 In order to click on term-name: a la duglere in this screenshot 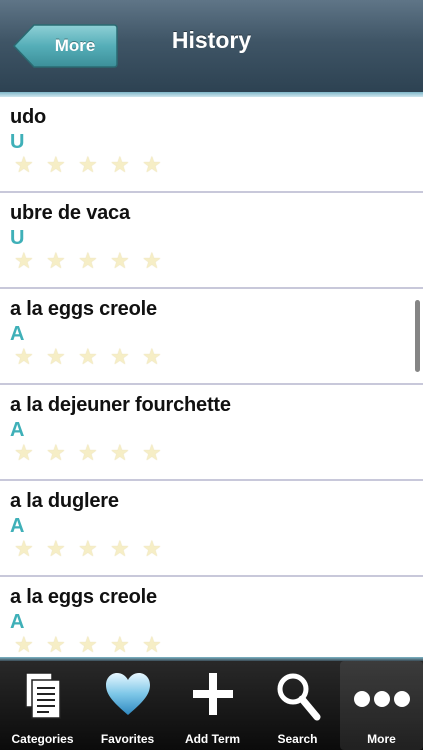, I will do `click(64, 501)`.